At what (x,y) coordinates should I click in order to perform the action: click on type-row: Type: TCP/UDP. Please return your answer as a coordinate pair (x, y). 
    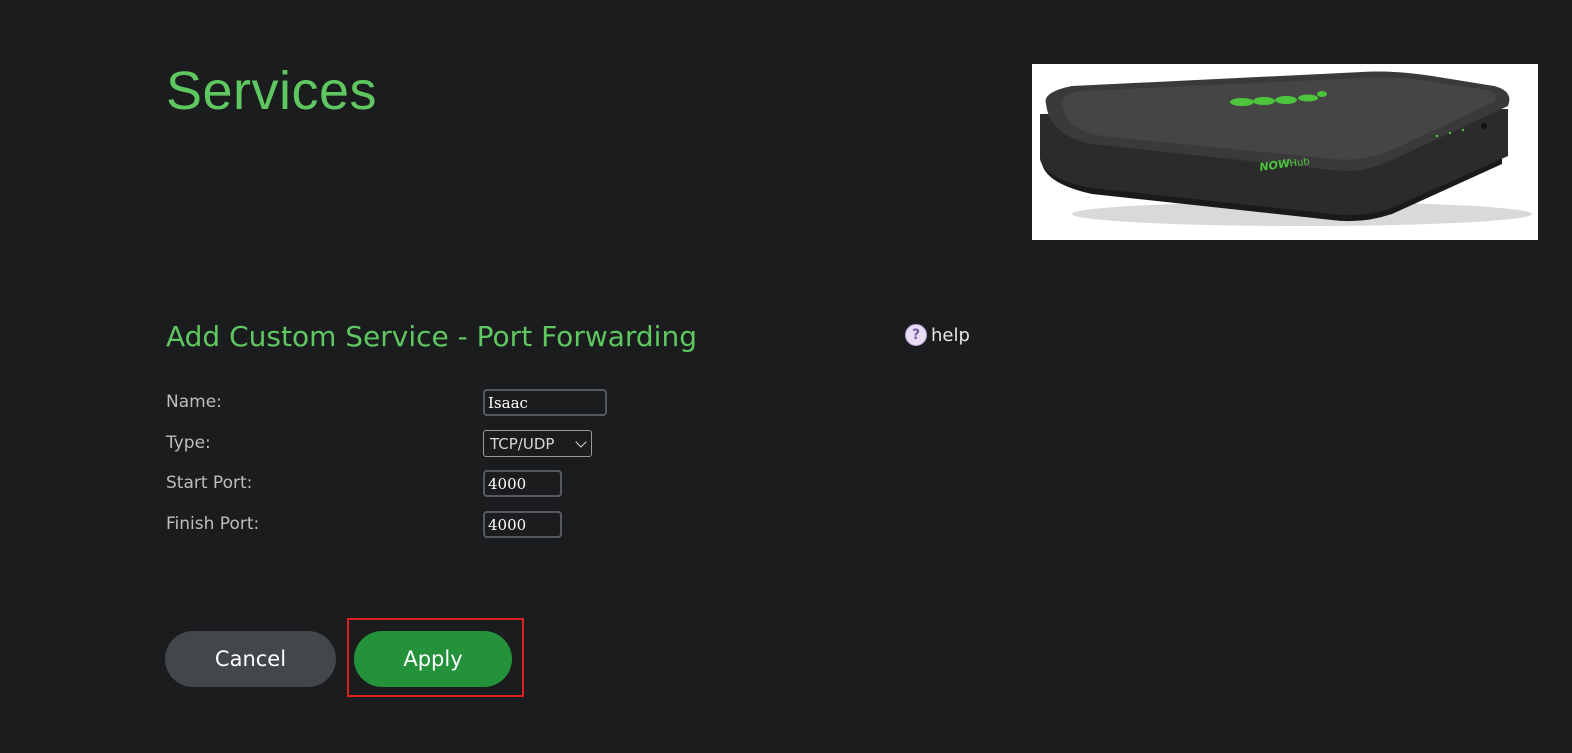
    Looking at the image, I should click on (396, 444).